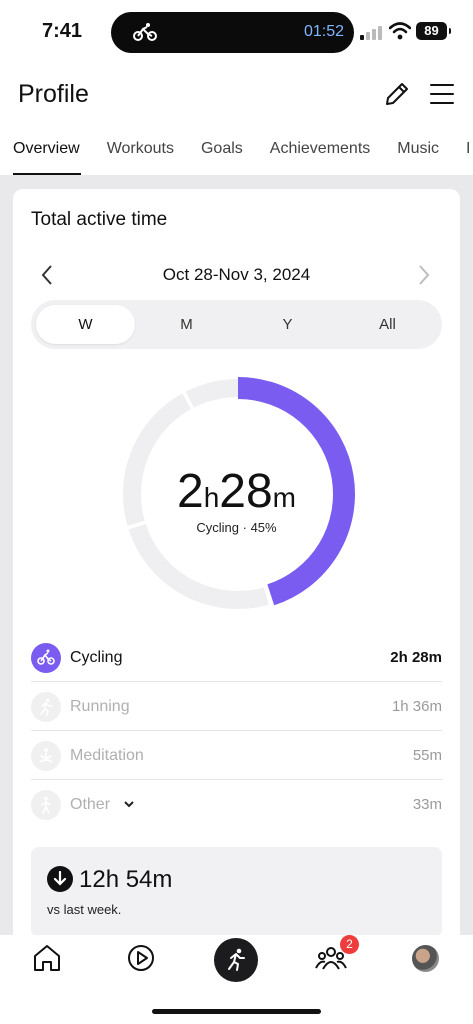 The width and height of the screenshot is (473, 1024). I want to click on activity-name: Meditation, so click(107, 755).